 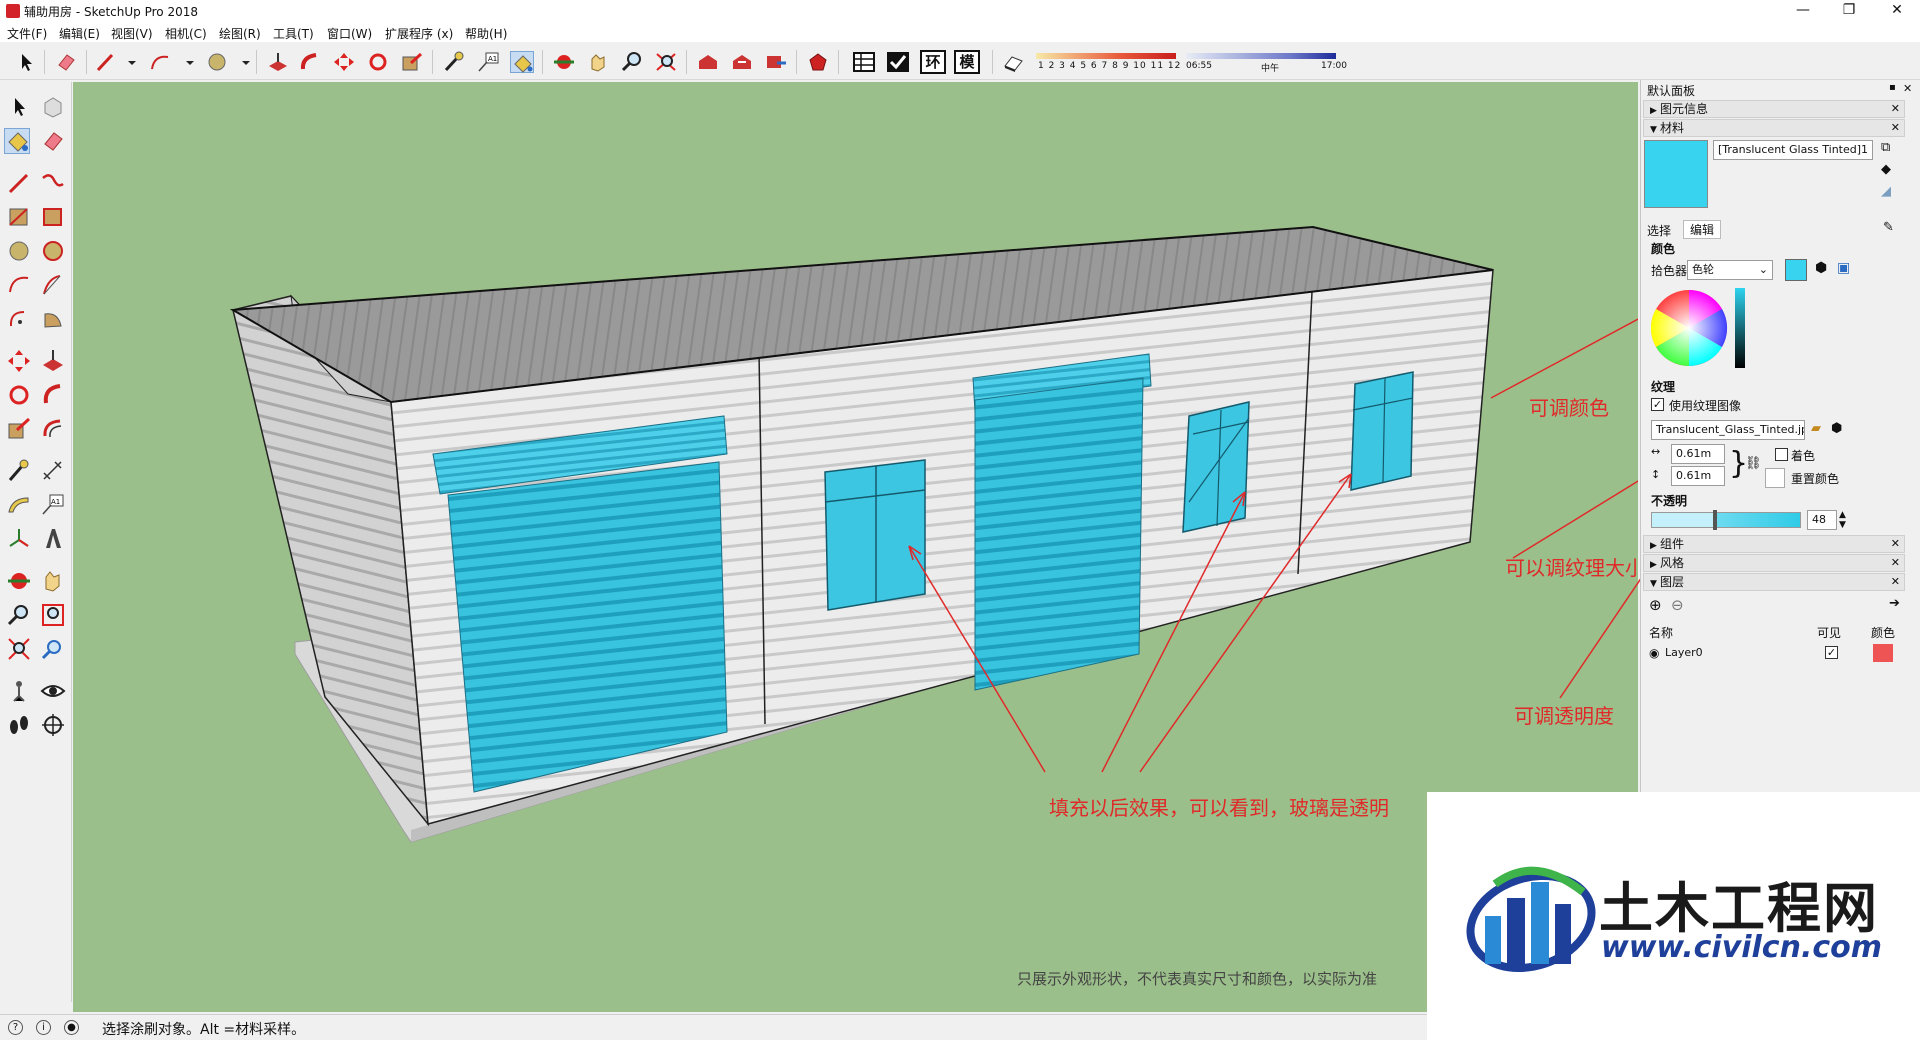 What do you see at coordinates (1657, 404) in the screenshot?
I see `use-texture-checkbox: ✓` at bounding box center [1657, 404].